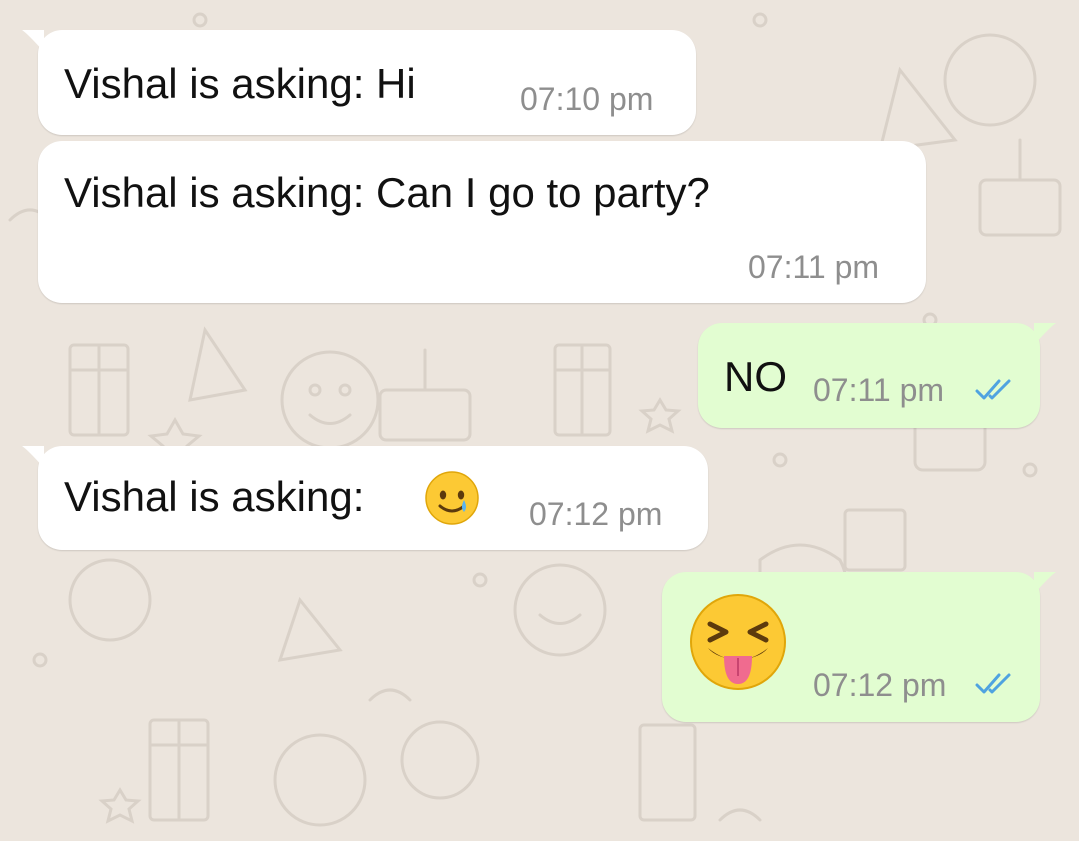  I want to click on squinting-face-with-tongue-emoji, so click(738, 642).